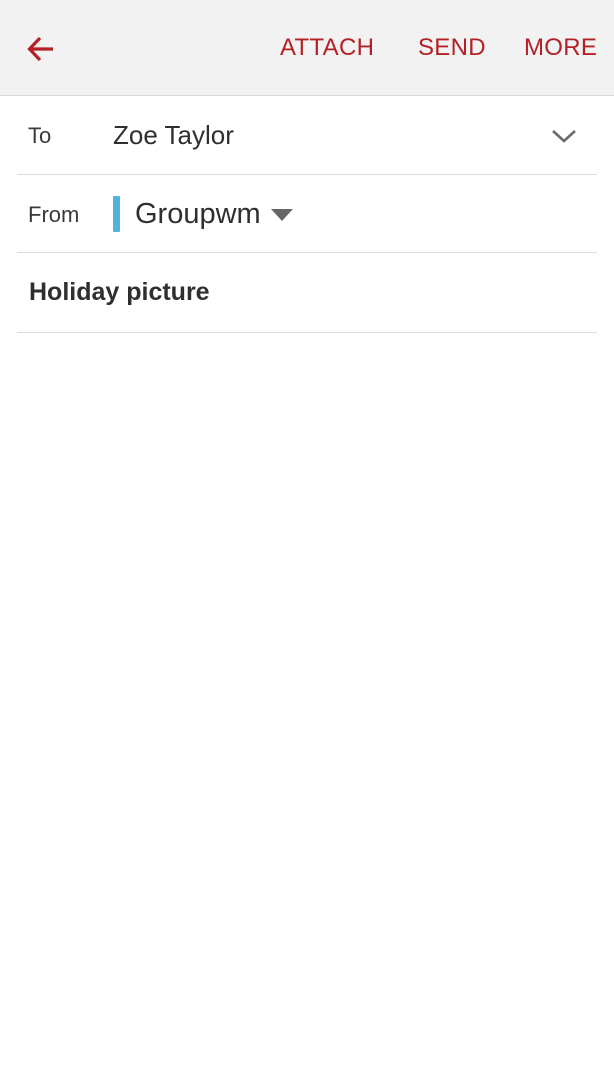  I want to click on account-color-indicator, so click(116, 214).